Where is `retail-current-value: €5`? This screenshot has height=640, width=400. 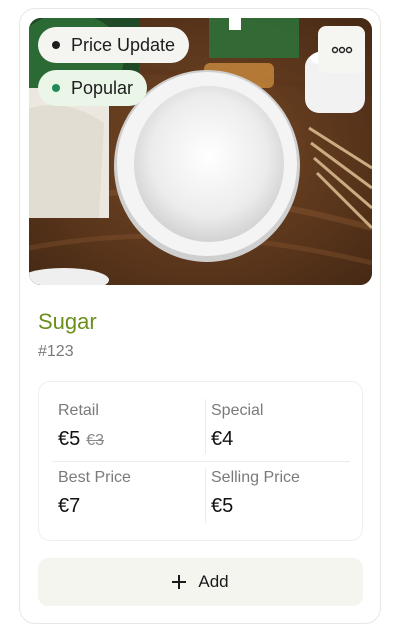 retail-current-value: €5 is located at coordinates (69, 439).